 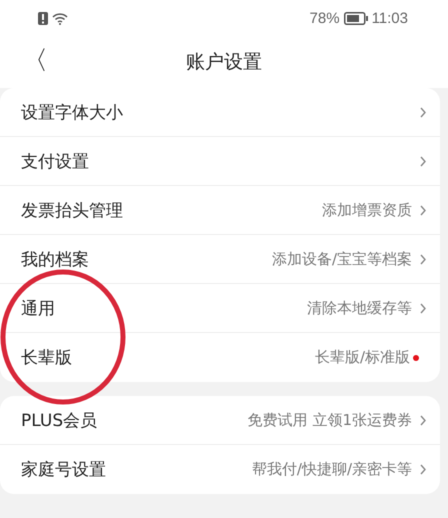 What do you see at coordinates (35, 61) in the screenshot?
I see `back-button: 〈` at bounding box center [35, 61].